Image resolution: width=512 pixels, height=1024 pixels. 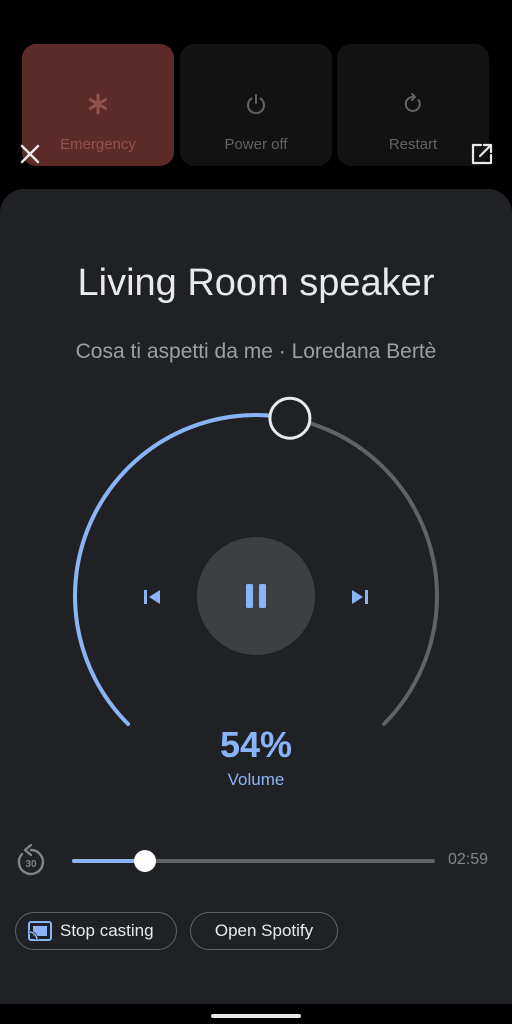 I want to click on previous-button, so click(x=152, y=597).